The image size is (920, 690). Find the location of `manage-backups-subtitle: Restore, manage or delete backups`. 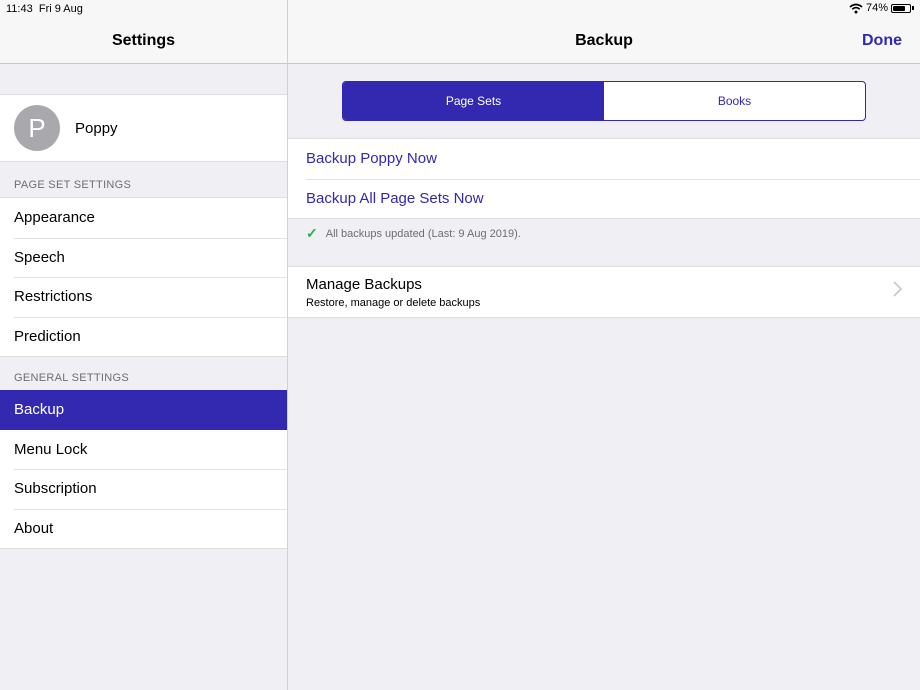

manage-backups-subtitle: Restore, manage or delete backups is located at coordinates (393, 303).